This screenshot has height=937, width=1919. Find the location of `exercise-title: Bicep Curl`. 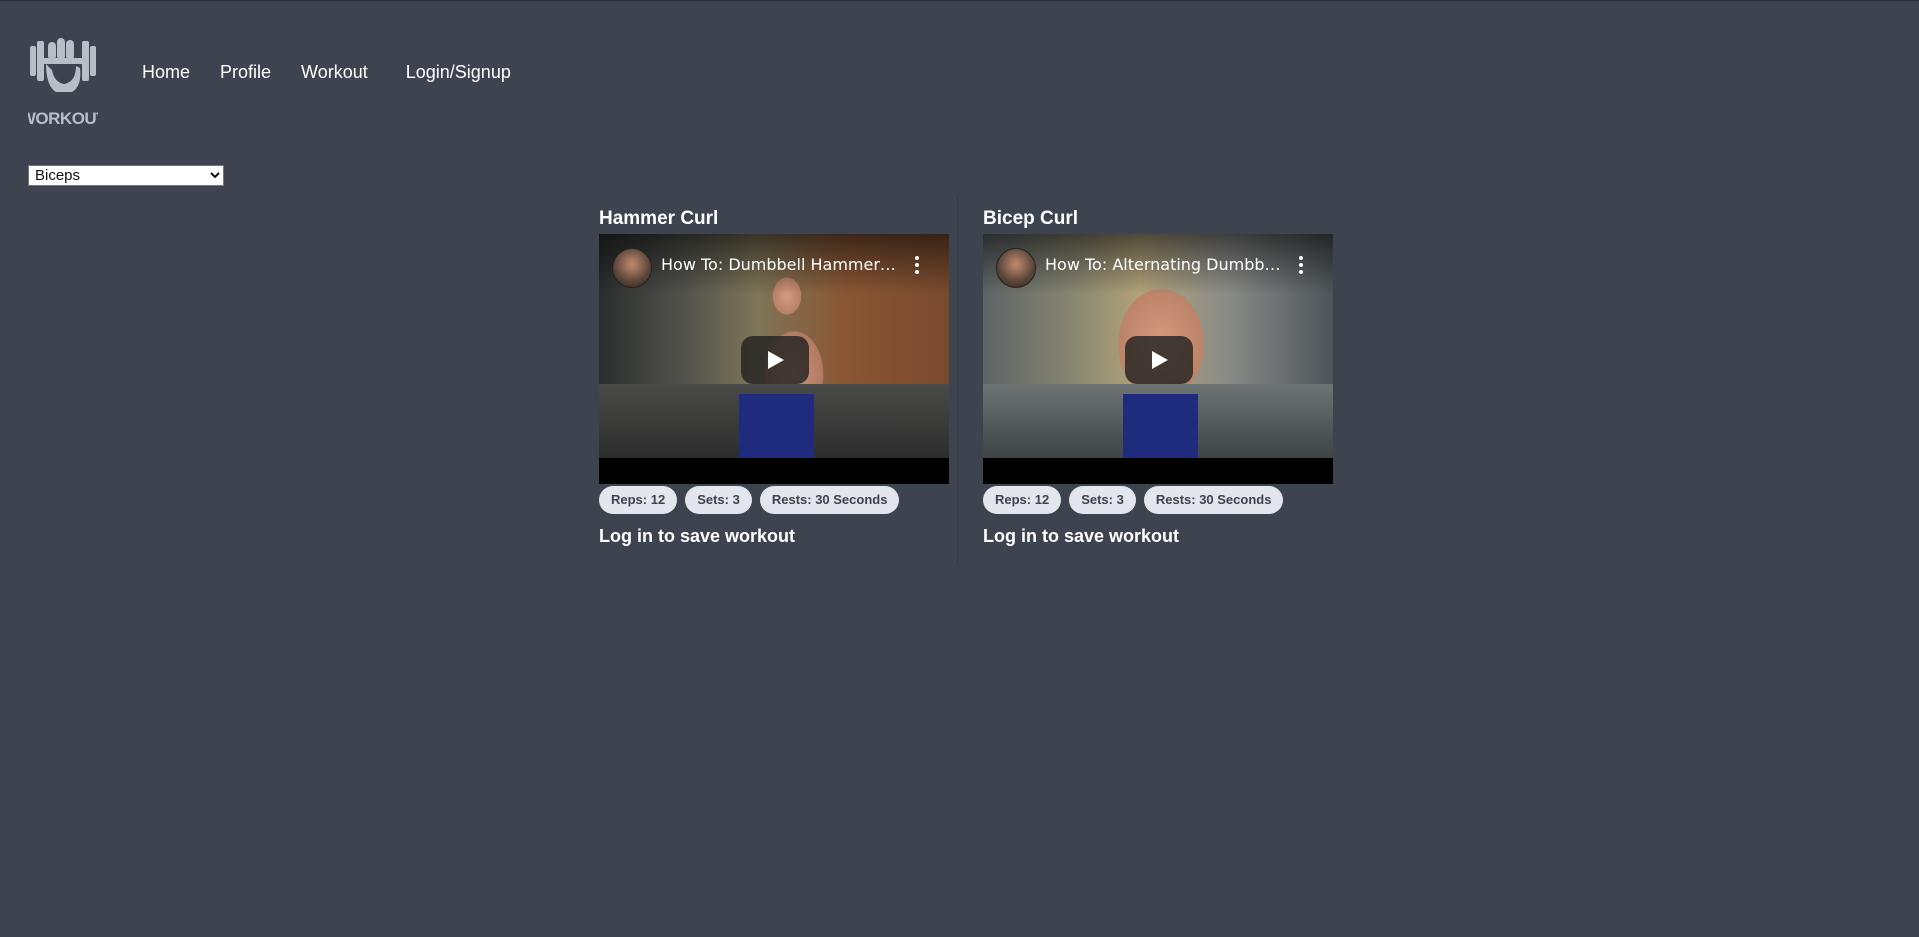

exercise-title: Bicep Curl is located at coordinates (1031, 218).